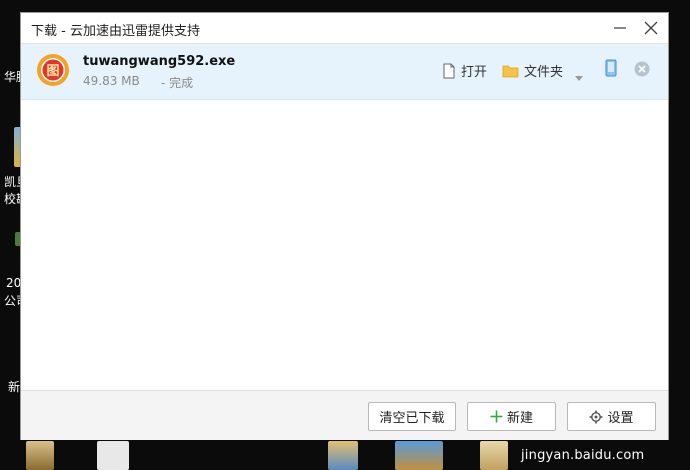  Describe the element at coordinates (344, 415) in the screenshot. I see `footer-bar: 清空已下载 新建 设置` at that location.